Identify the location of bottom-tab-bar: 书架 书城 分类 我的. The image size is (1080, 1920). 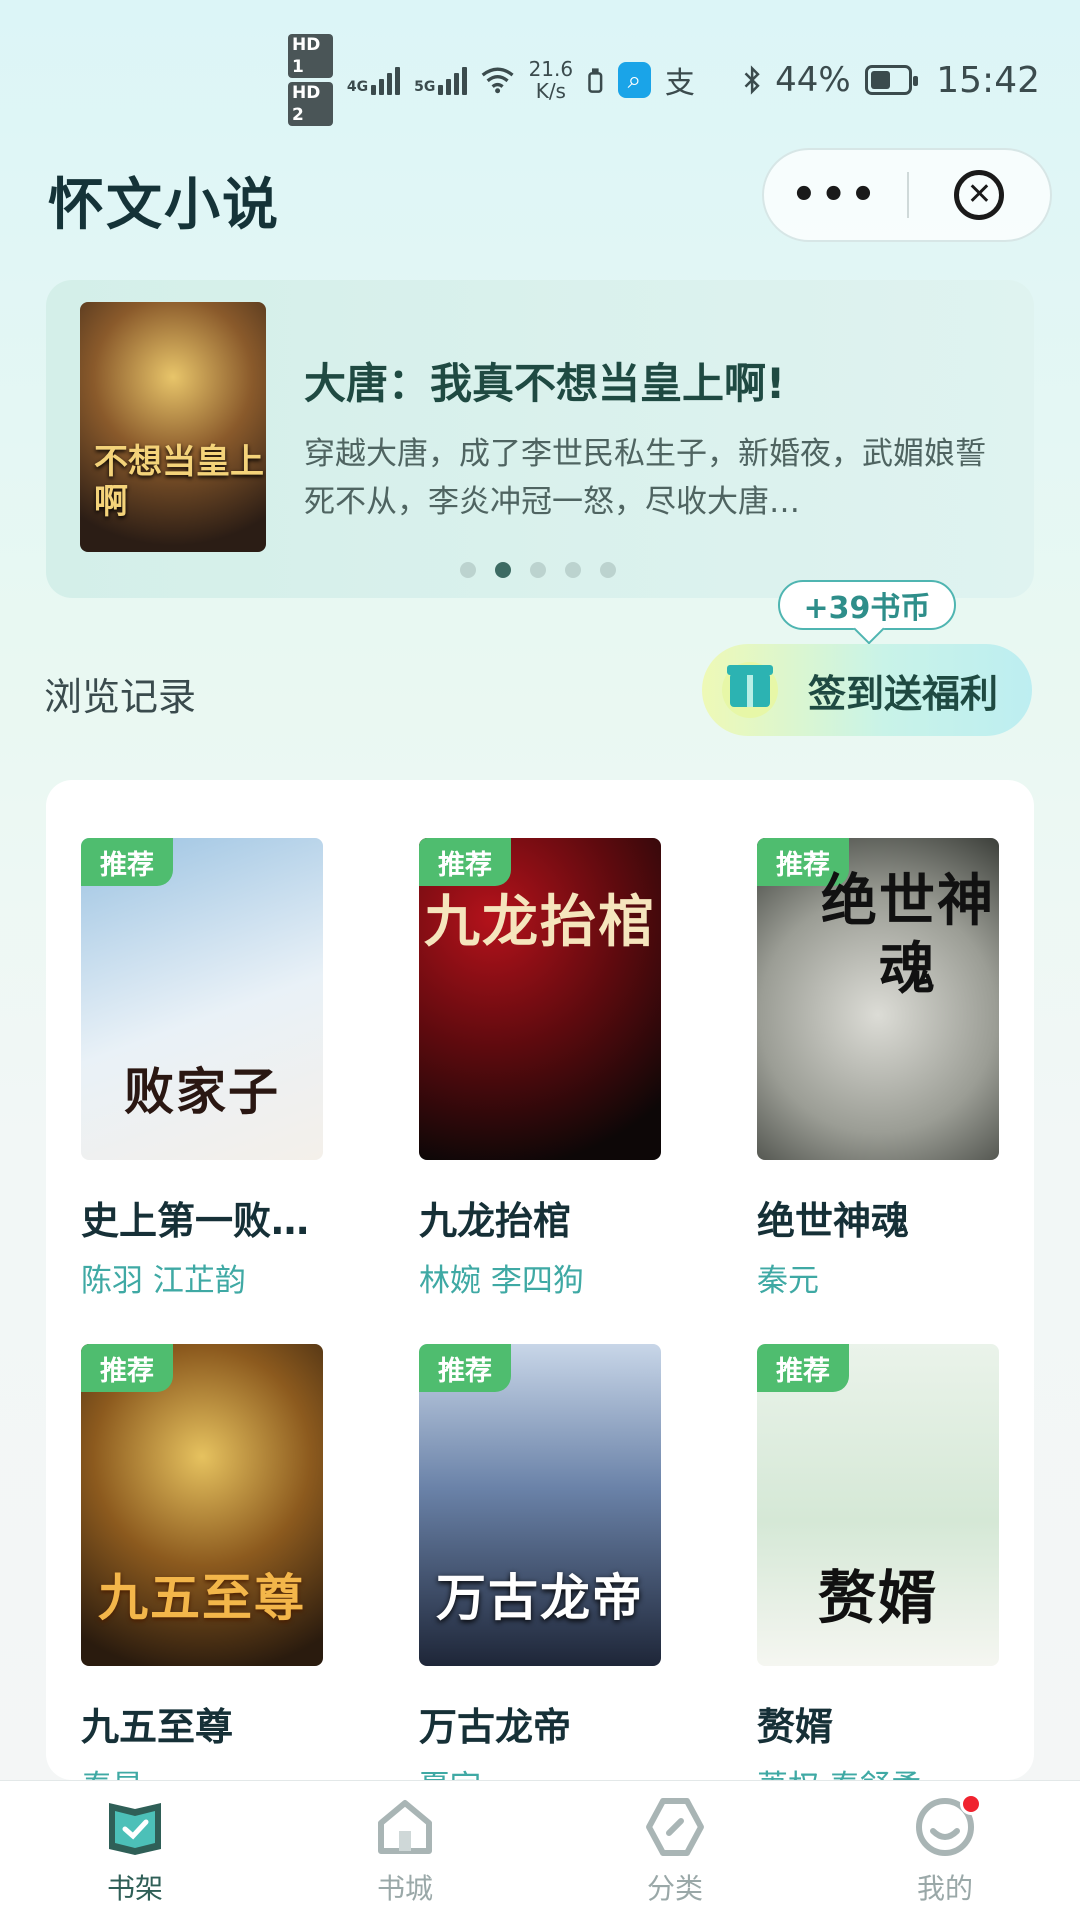
(540, 1850).